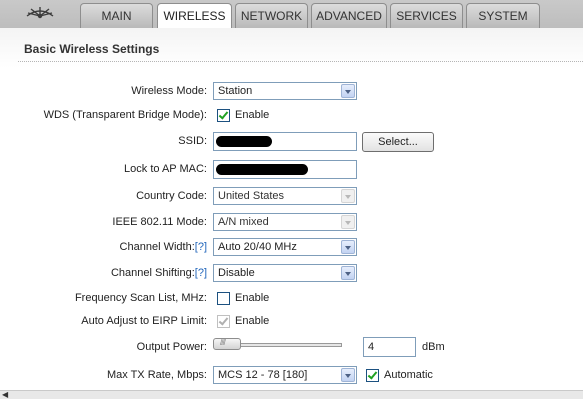 This screenshot has height=399, width=583. Describe the element at coordinates (285, 222) in the screenshot. I see `ieee-mode-select: A/N mixed` at that location.